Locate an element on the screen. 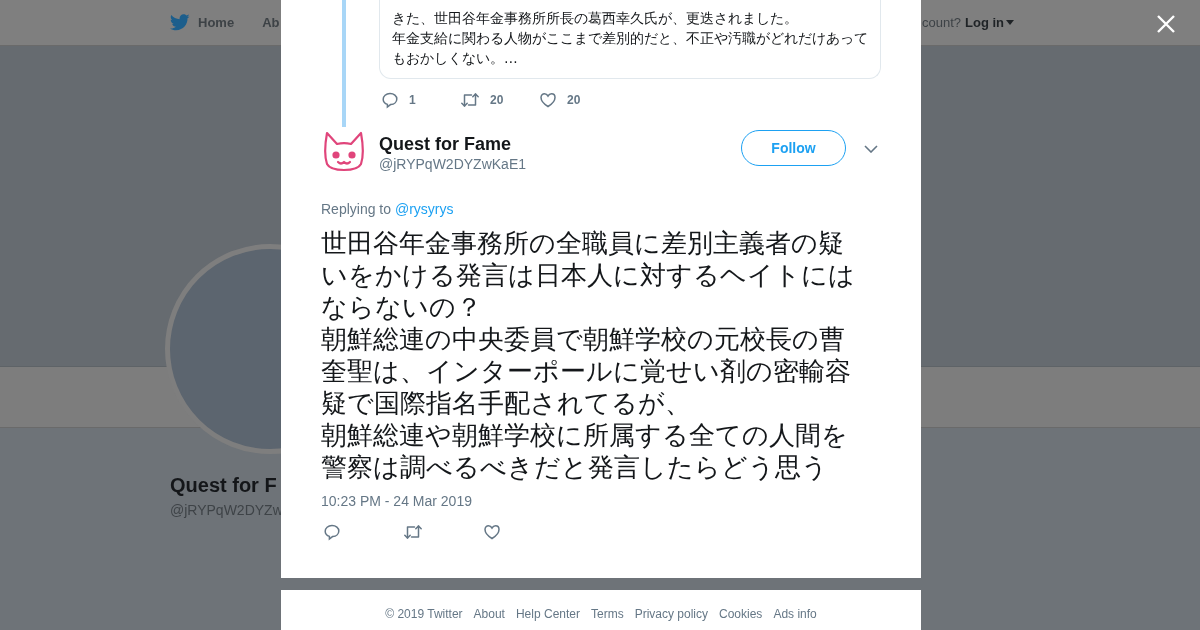 This screenshot has height=630, width=1200. nav-link: Home is located at coordinates (216, 22).